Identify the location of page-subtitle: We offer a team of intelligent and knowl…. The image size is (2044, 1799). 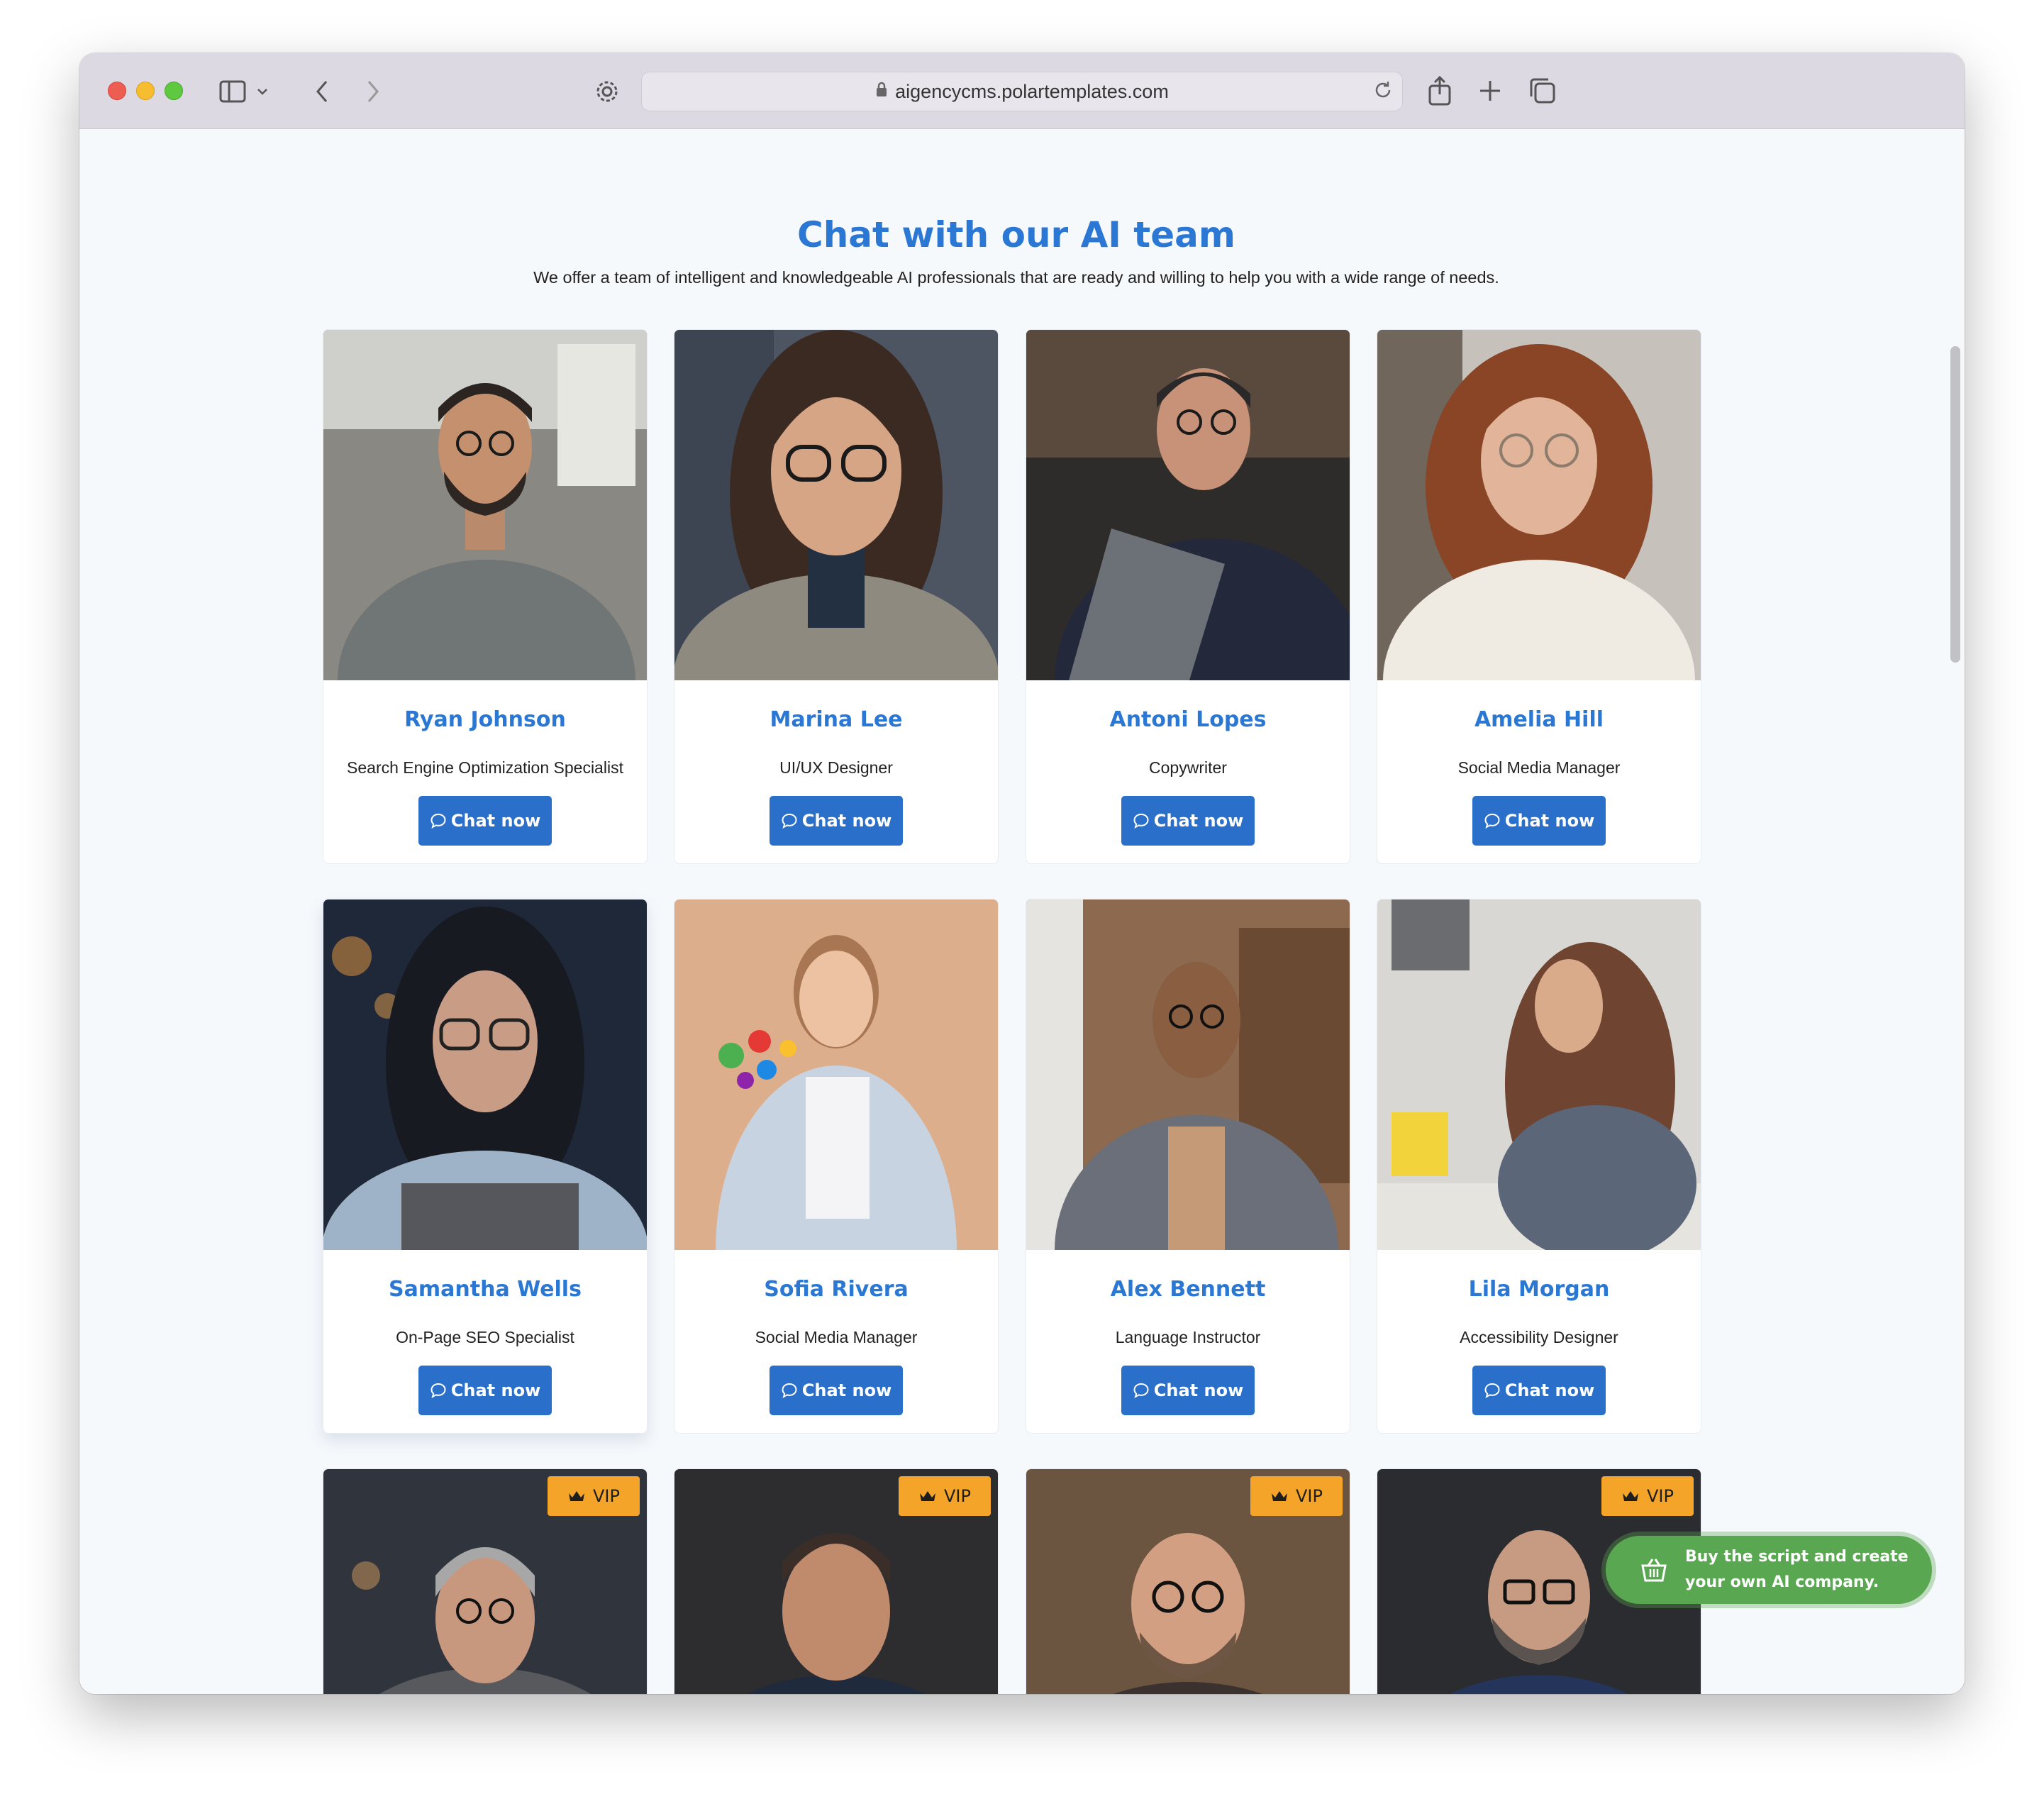
(1016, 278).